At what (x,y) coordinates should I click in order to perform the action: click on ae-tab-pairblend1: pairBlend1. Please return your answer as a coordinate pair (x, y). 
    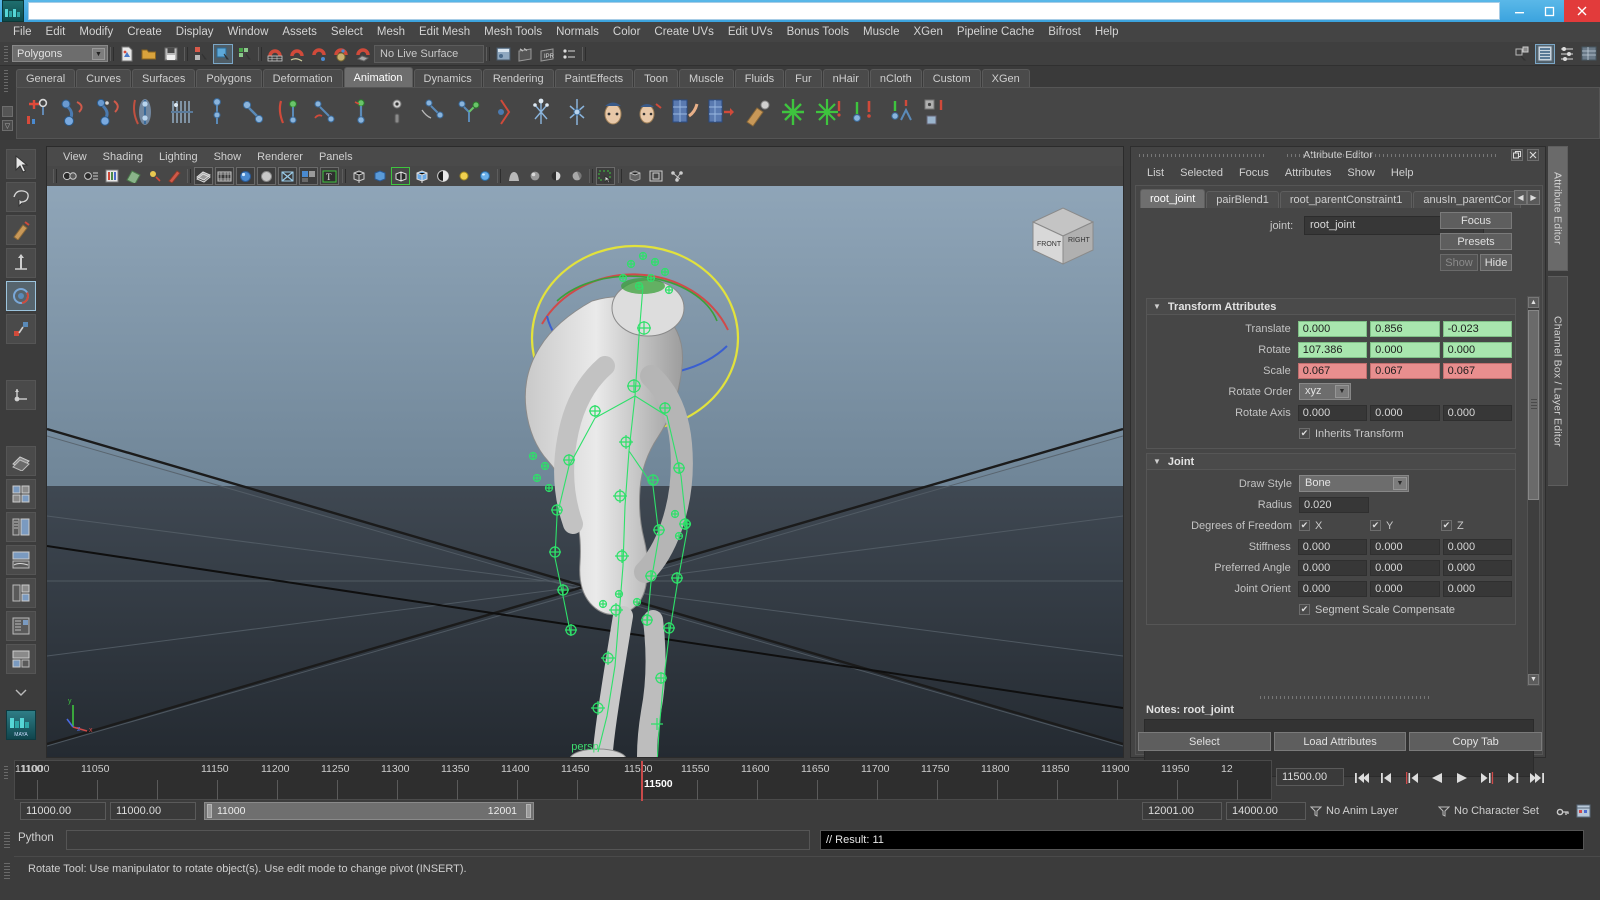
    Looking at the image, I should click on (1242, 199).